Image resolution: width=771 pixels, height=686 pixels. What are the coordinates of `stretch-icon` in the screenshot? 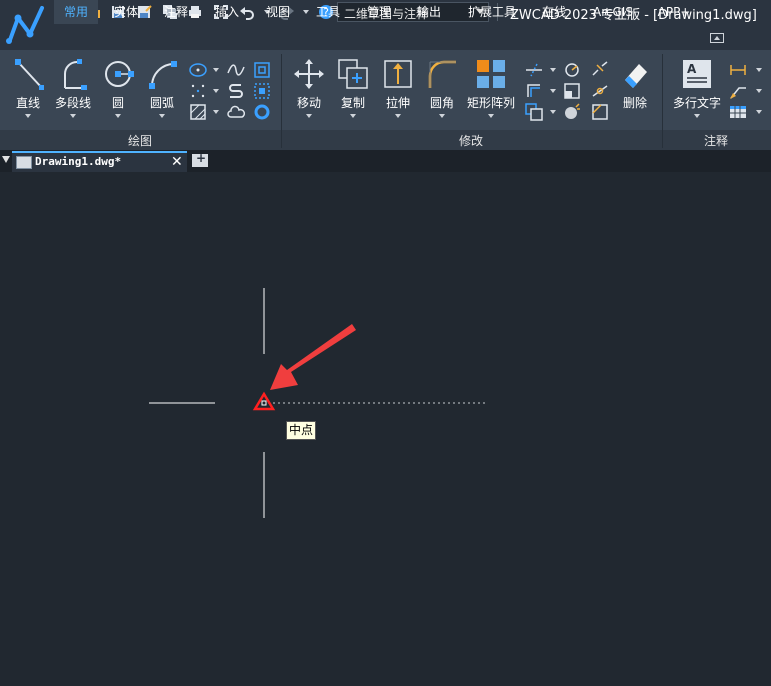 It's located at (398, 74).